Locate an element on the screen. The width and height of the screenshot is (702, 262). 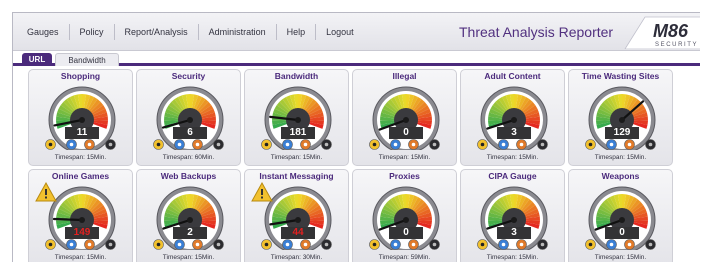
gauge-card: Shopping 11 Timespan: 15Min. is located at coordinates (80, 117).